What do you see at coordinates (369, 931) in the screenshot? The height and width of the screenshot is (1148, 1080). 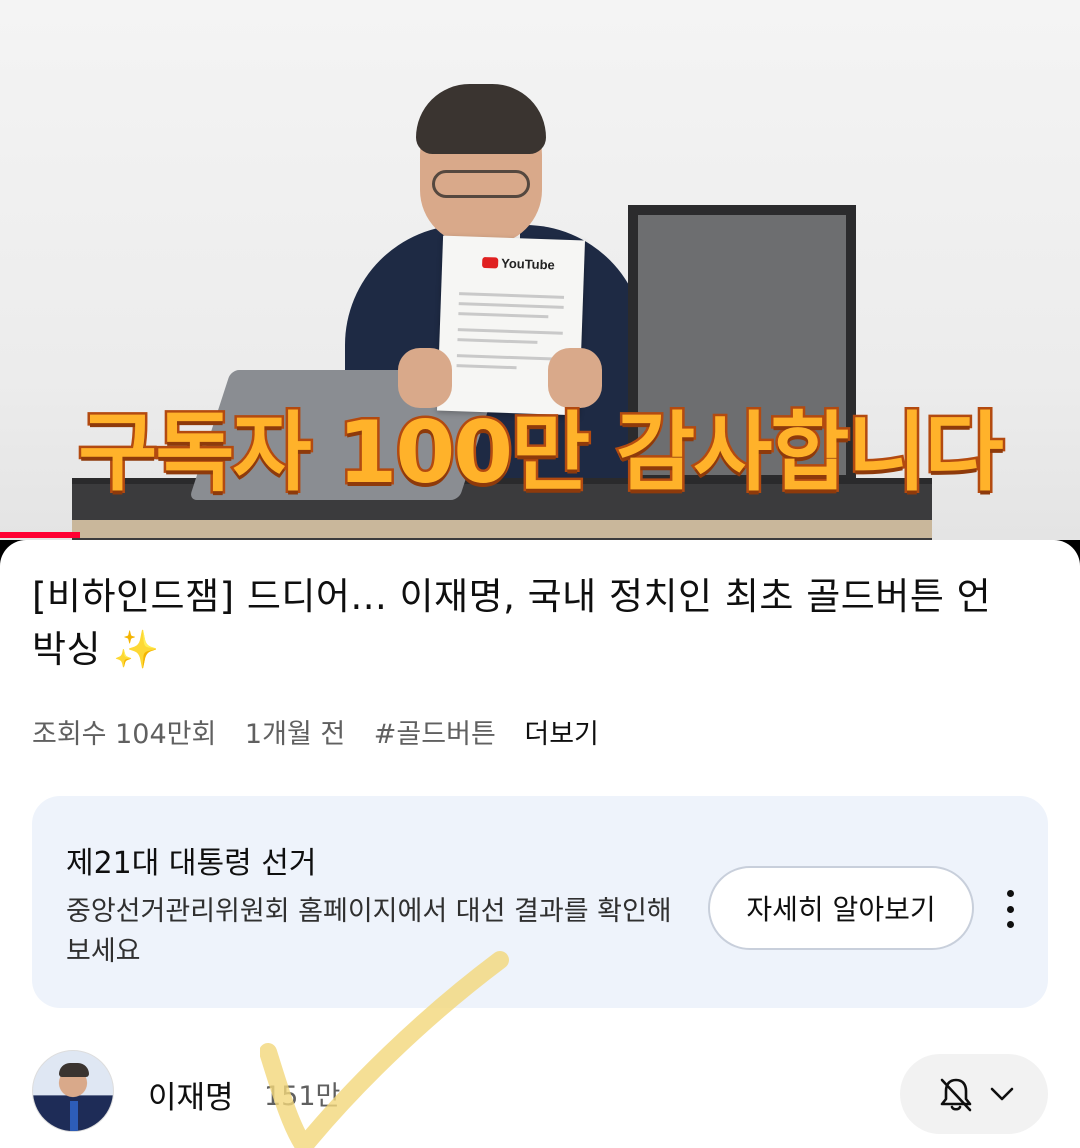 I see `info-card-description: 중앙선거관리위원회 홈페이지에서 대선 결과를 확인해 보세요` at bounding box center [369, 931].